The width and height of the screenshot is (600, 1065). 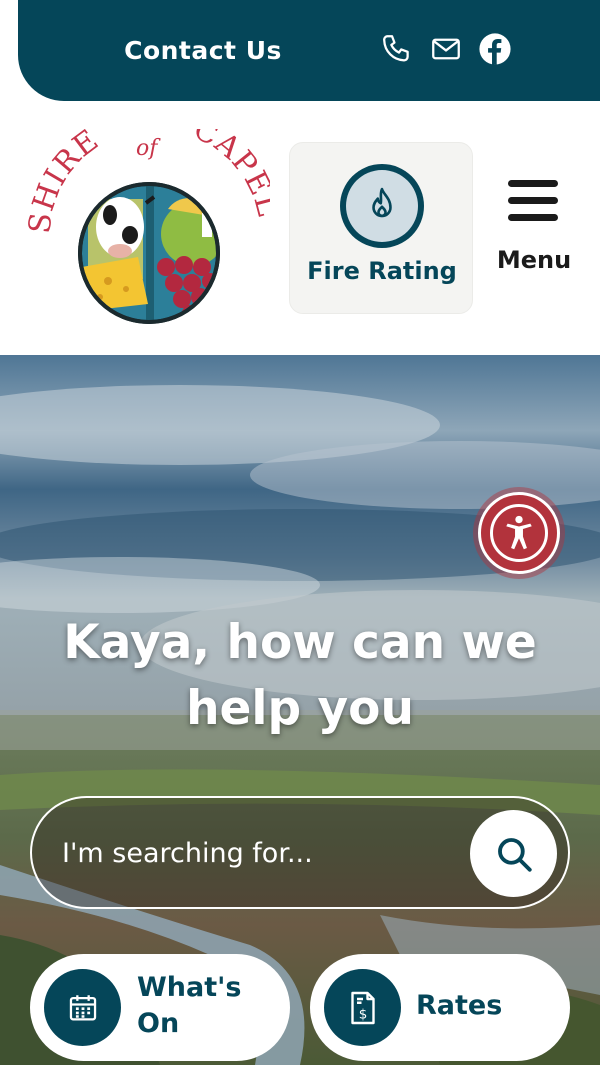 I want to click on rates-button: $ Rates, so click(x=440, y=1007).